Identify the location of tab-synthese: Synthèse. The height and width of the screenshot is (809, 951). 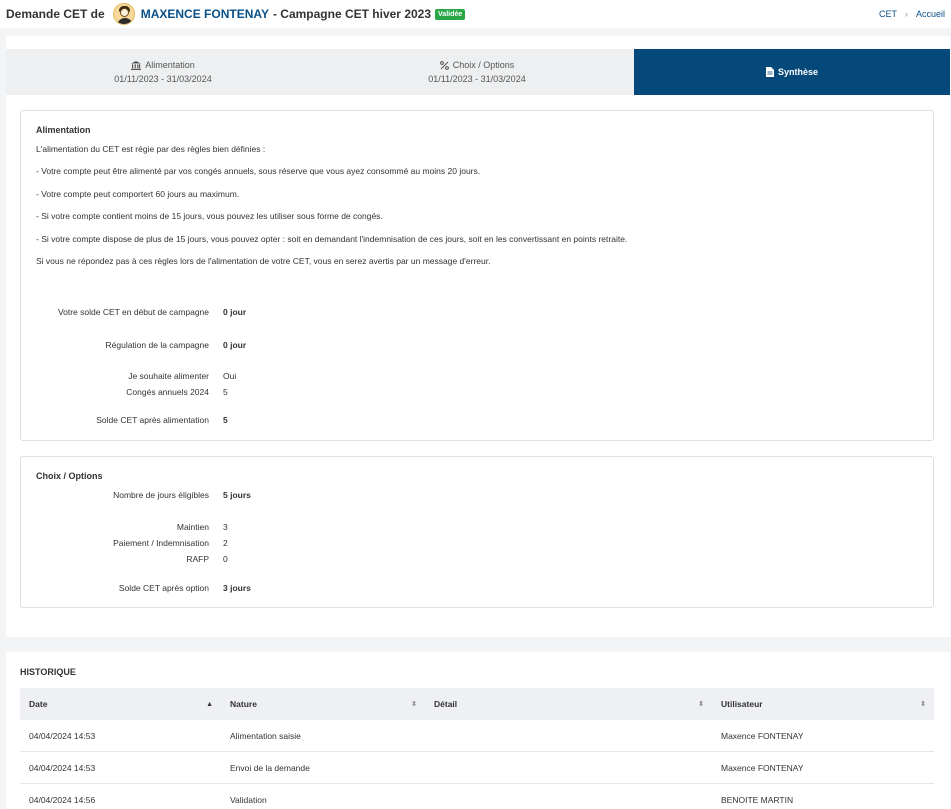
(792, 72).